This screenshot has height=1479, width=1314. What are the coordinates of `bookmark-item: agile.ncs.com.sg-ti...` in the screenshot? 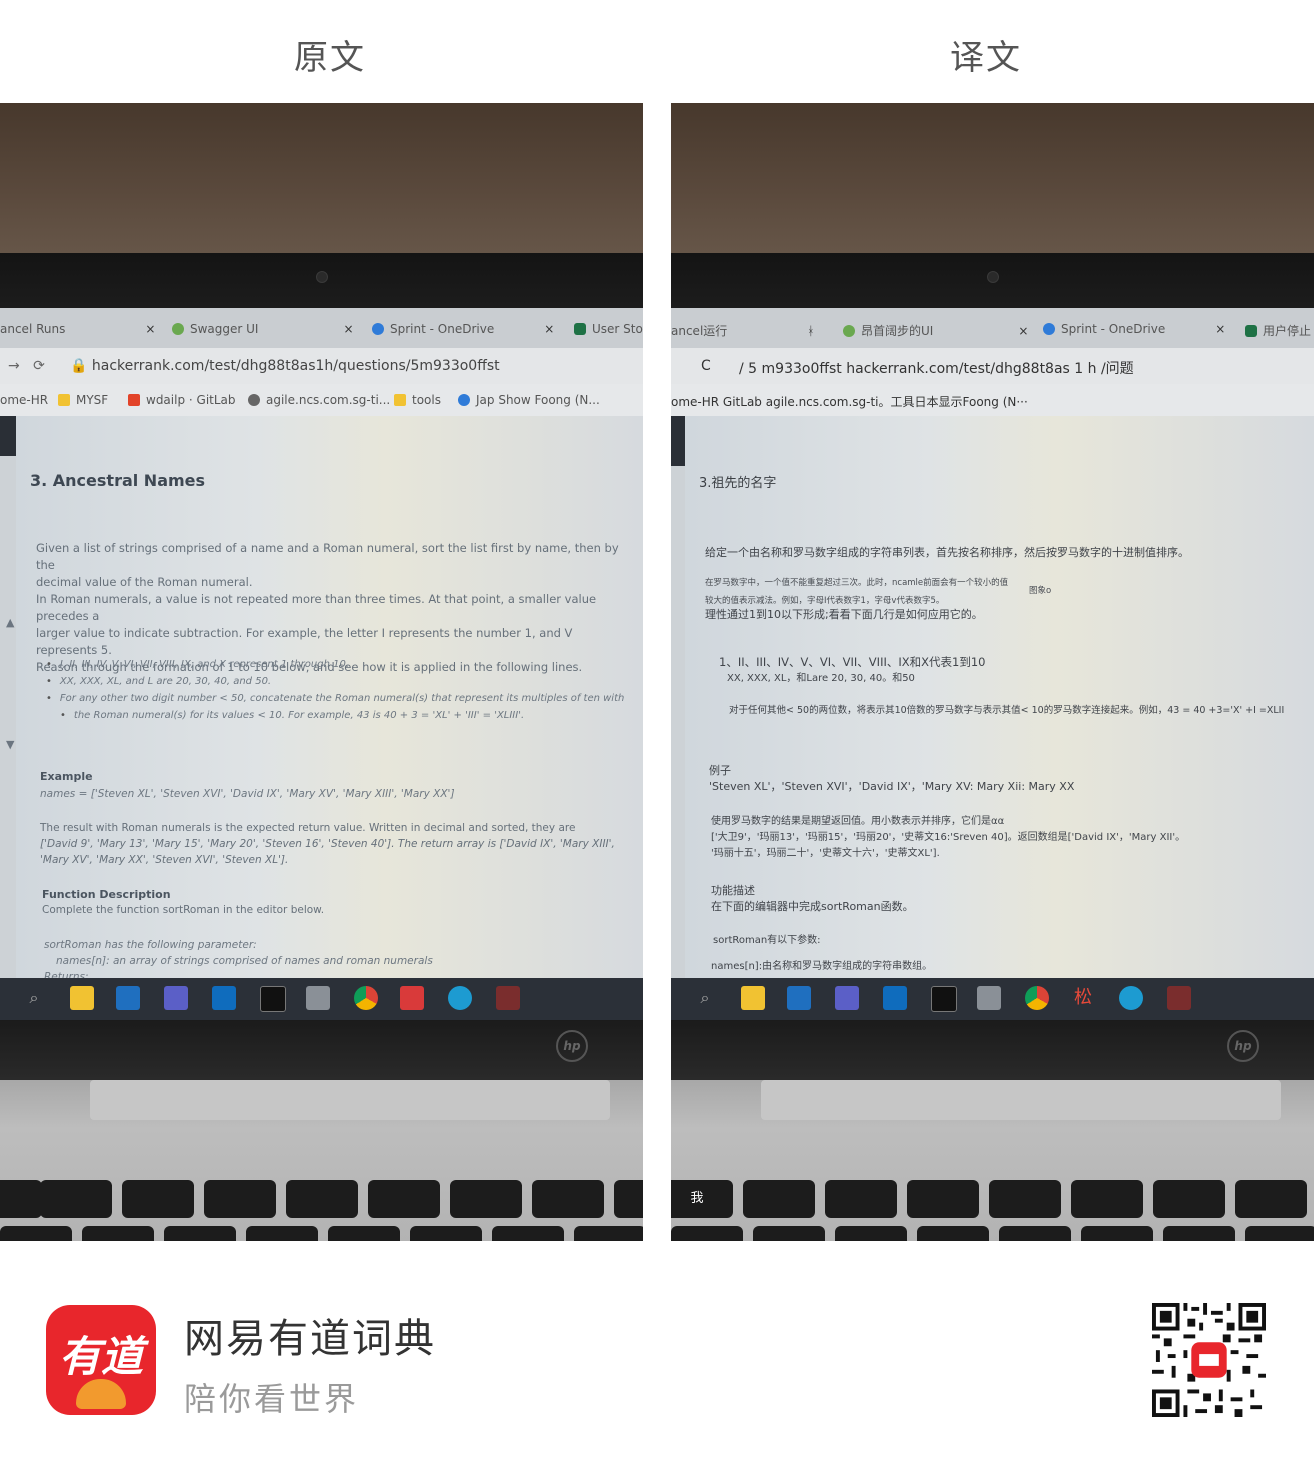 It's located at (319, 400).